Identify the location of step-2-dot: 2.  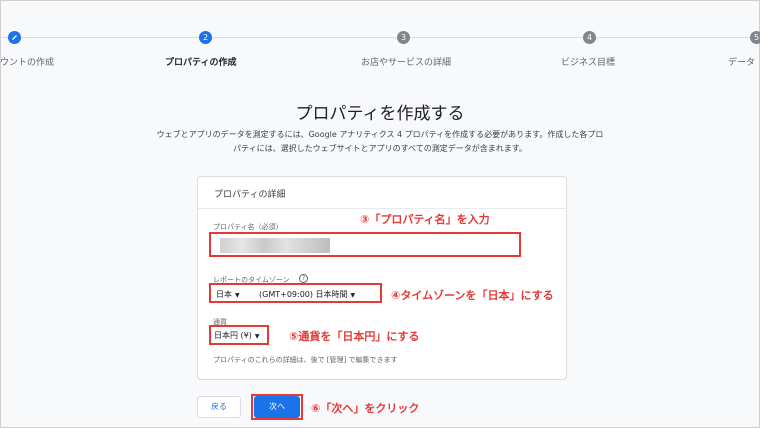
(205, 37).